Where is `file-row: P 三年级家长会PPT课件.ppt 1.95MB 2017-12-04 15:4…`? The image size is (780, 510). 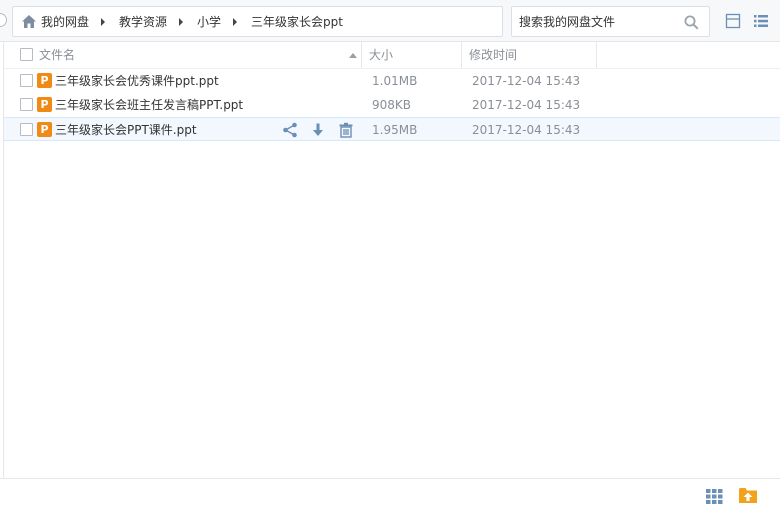
file-row: P 三年级家长会PPT课件.ppt 1.95MB 2017-12-04 15:4… is located at coordinates (392, 129).